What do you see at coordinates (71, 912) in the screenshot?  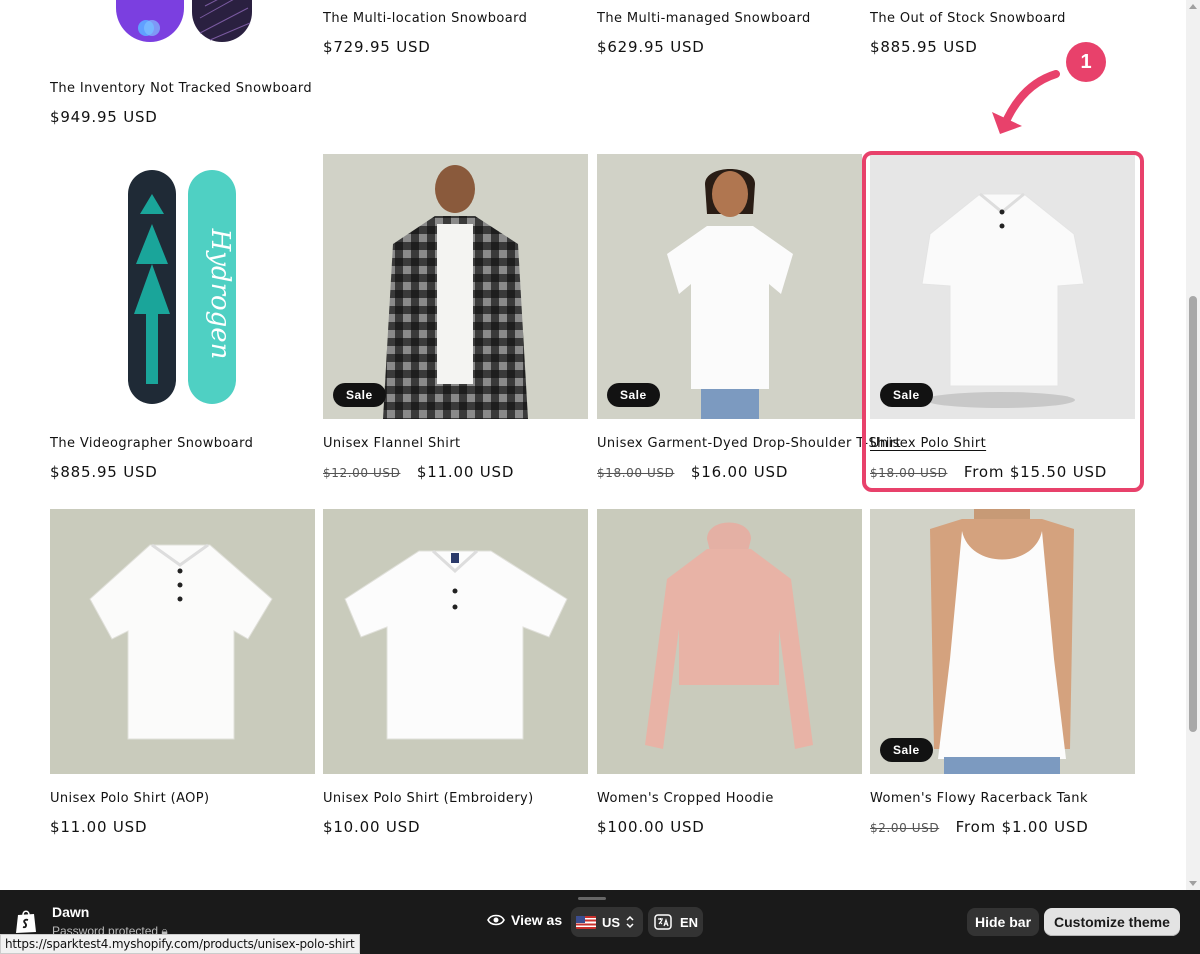 I see `theme-name: Dawn` at bounding box center [71, 912].